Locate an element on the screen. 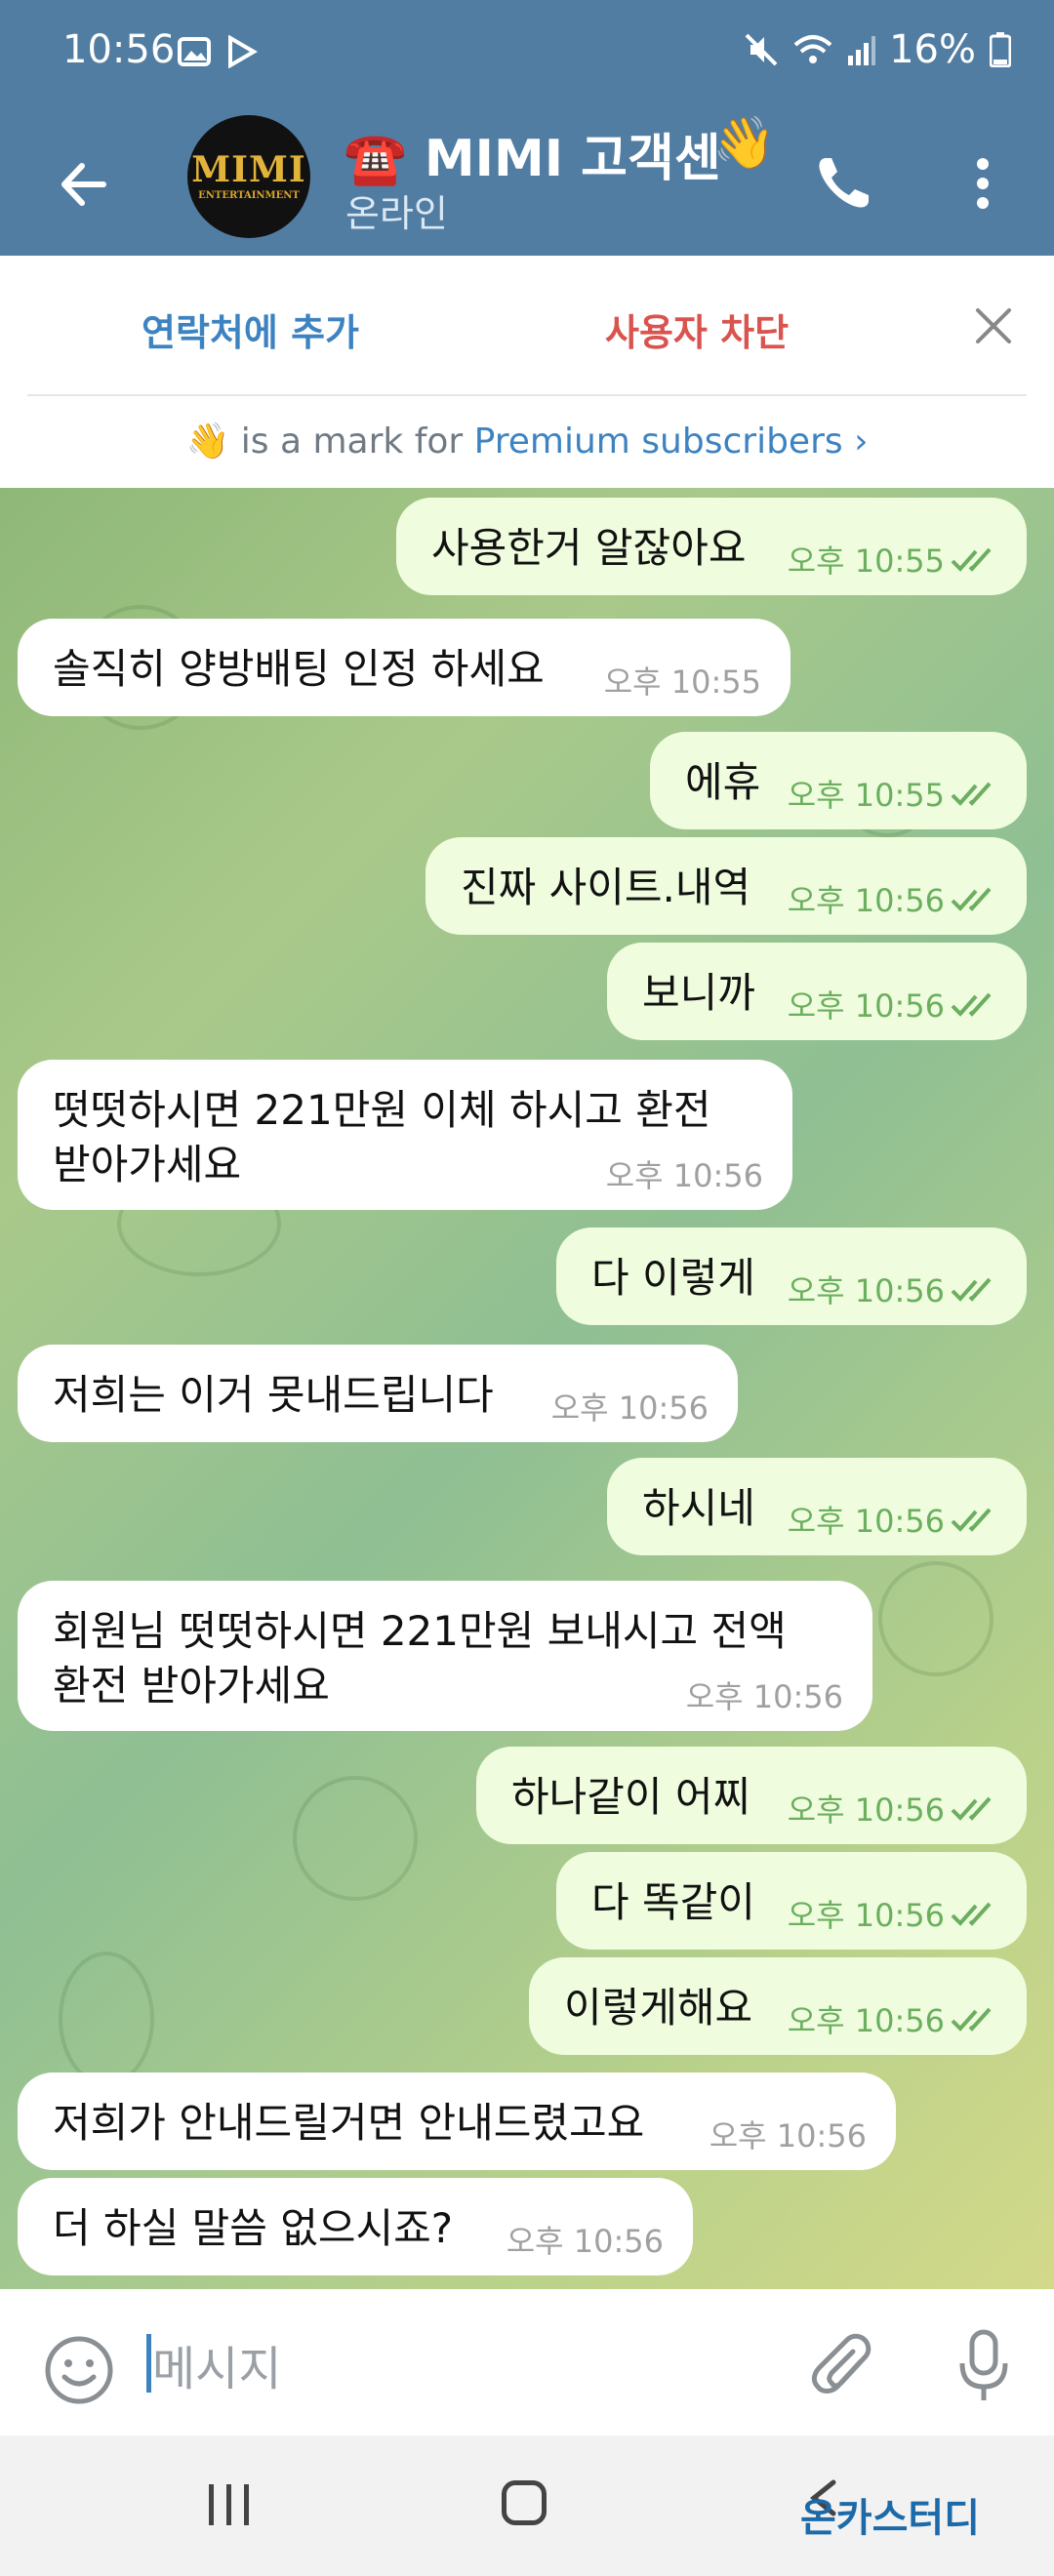 This screenshot has width=1054, height=2576. text-cursor is located at coordinates (148, 2363).